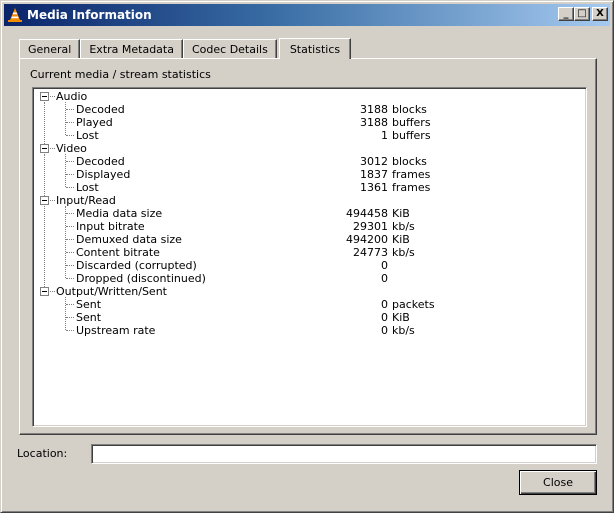  I want to click on stat-value: 1361, so click(374, 187).